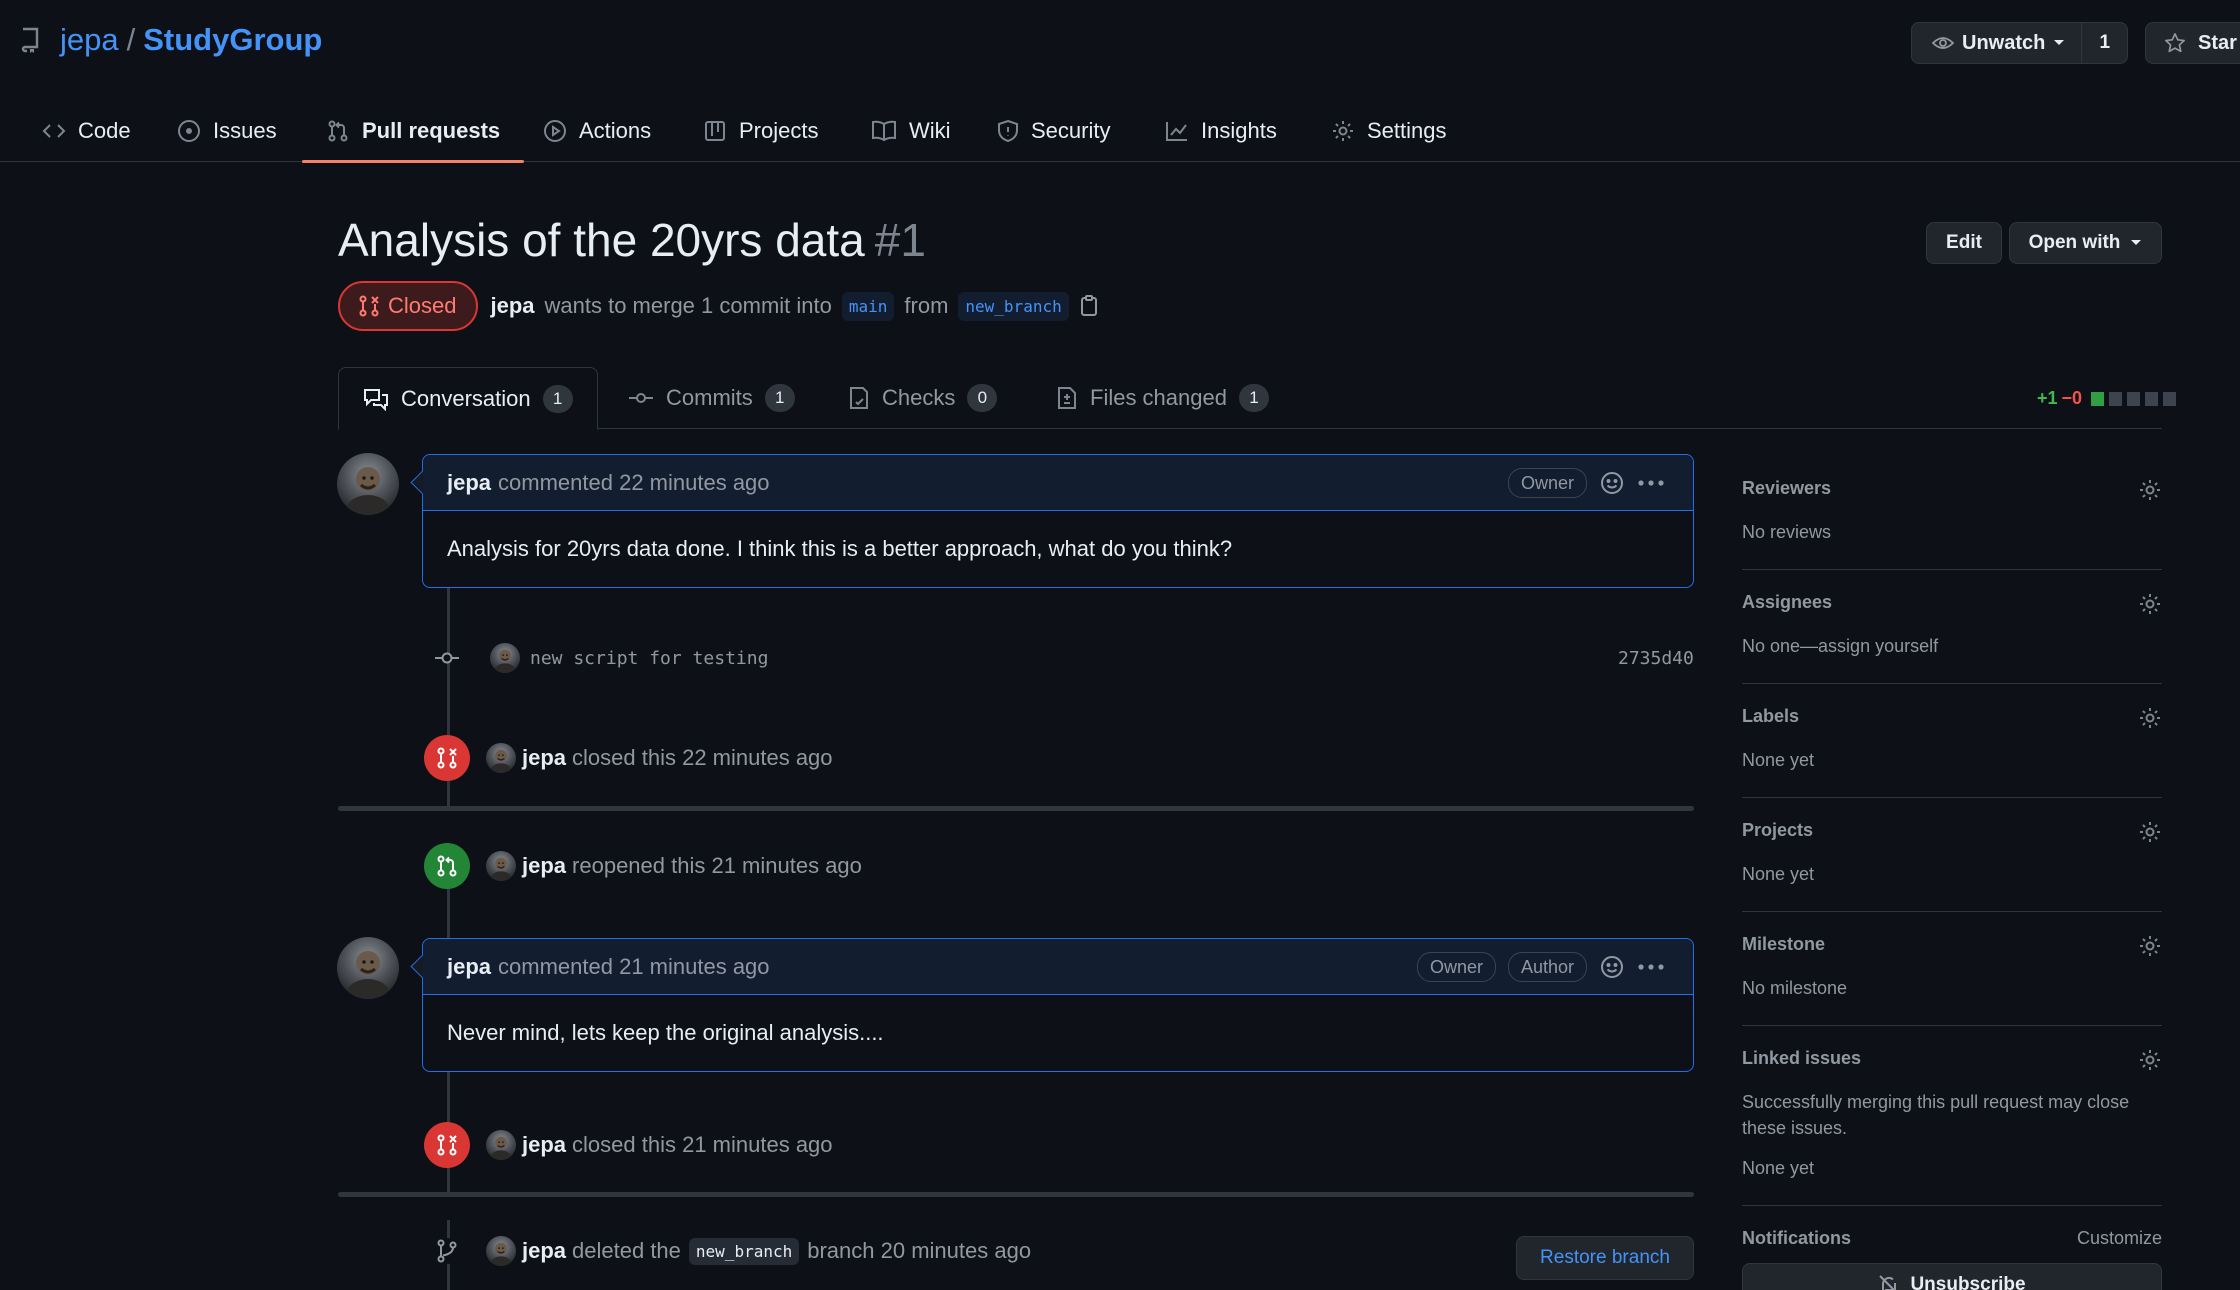 This screenshot has height=1290, width=2240. What do you see at coordinates (1389, 131) in the screenshot?
I see `nav-settings: Settings` at bounding box center [1389, 131].